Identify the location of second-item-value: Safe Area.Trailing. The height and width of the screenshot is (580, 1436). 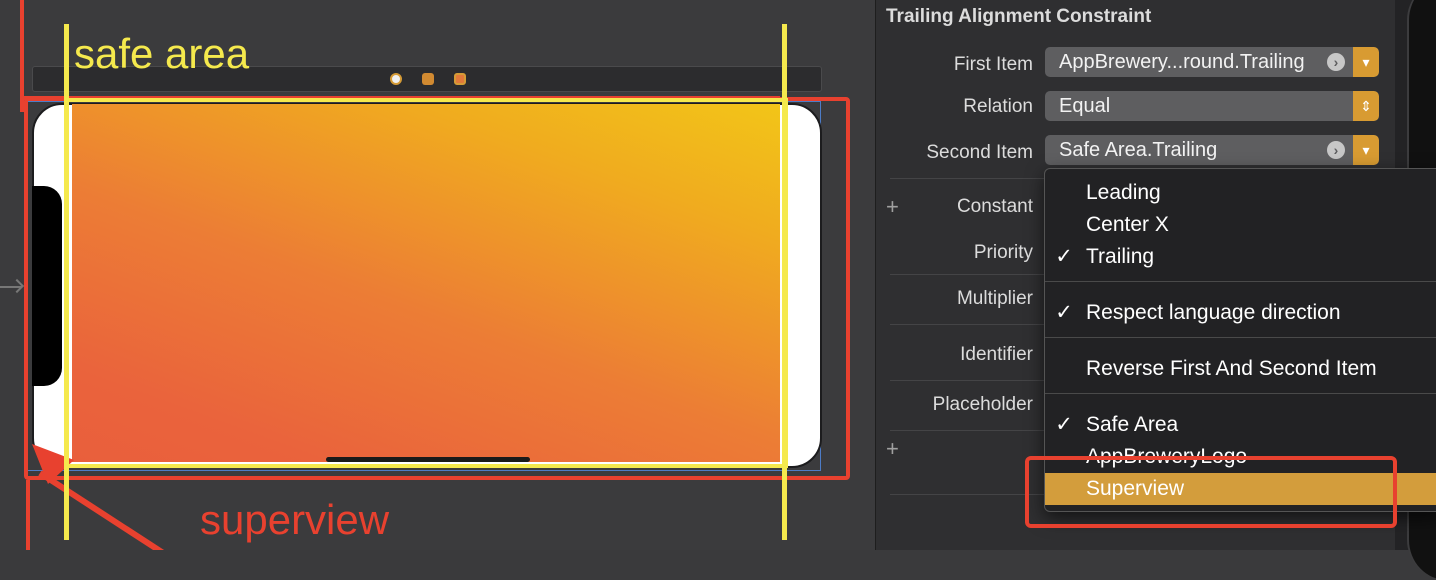
(1138, 150).